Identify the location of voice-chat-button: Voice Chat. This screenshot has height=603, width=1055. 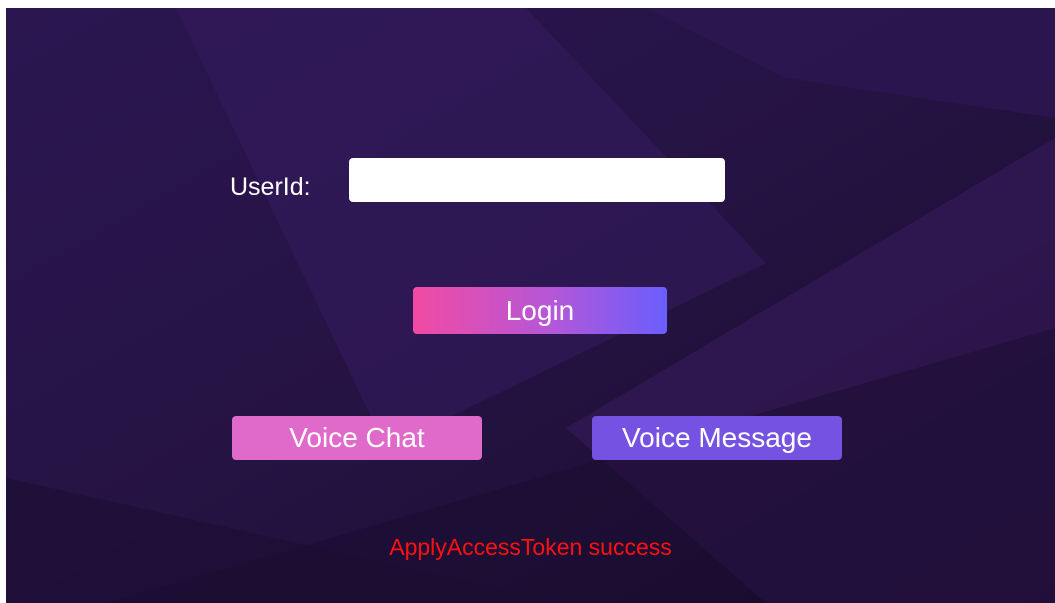
(357, 438).